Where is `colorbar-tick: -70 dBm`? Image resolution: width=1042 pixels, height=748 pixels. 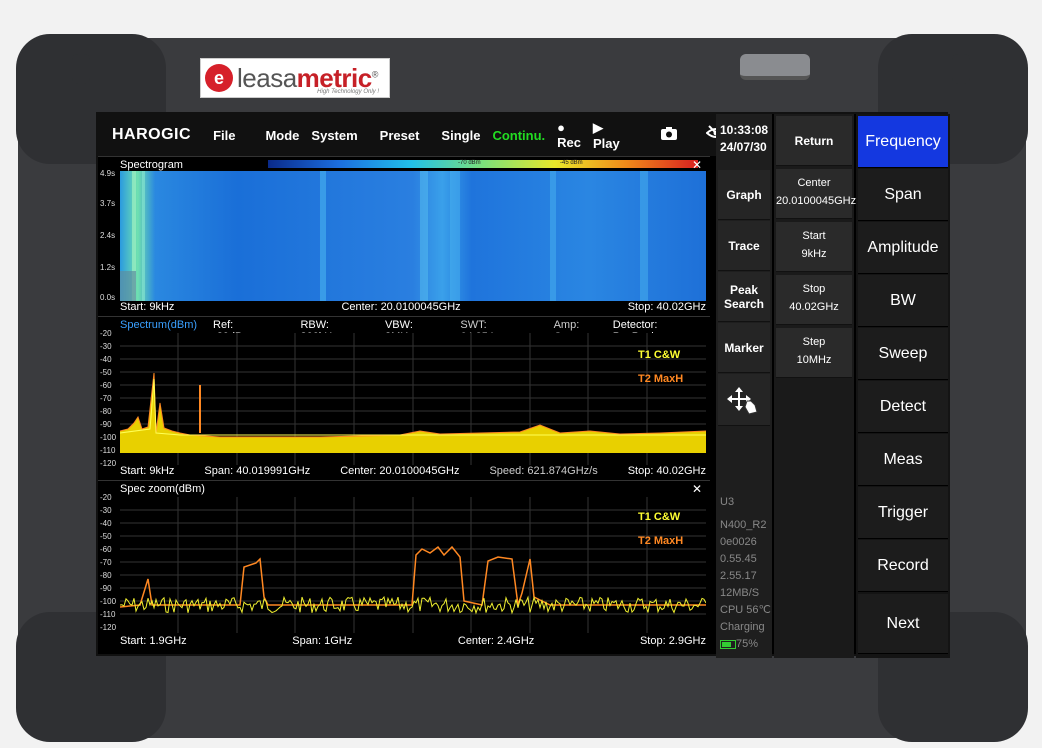 colorbar-tick: -70 dBm is located at coordinates (469, 163).